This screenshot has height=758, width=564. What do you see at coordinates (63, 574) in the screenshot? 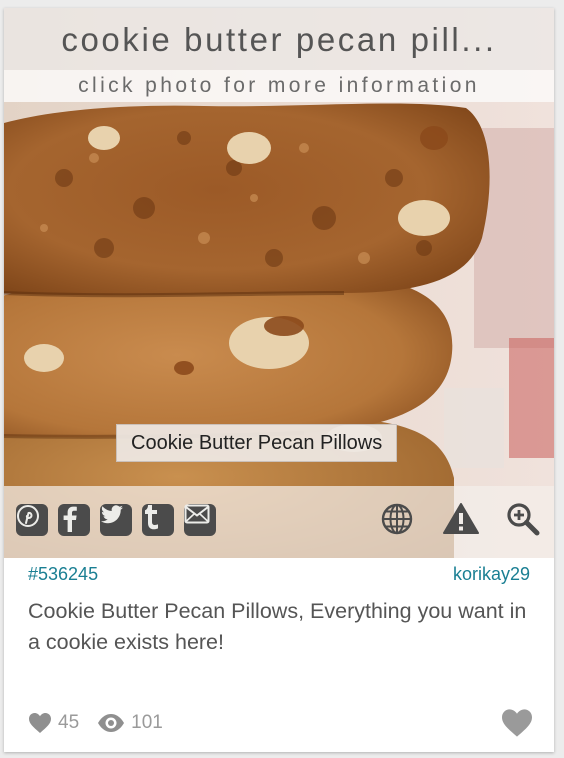
I see `post-id-link: #536245` at bounding box center [63, 574].